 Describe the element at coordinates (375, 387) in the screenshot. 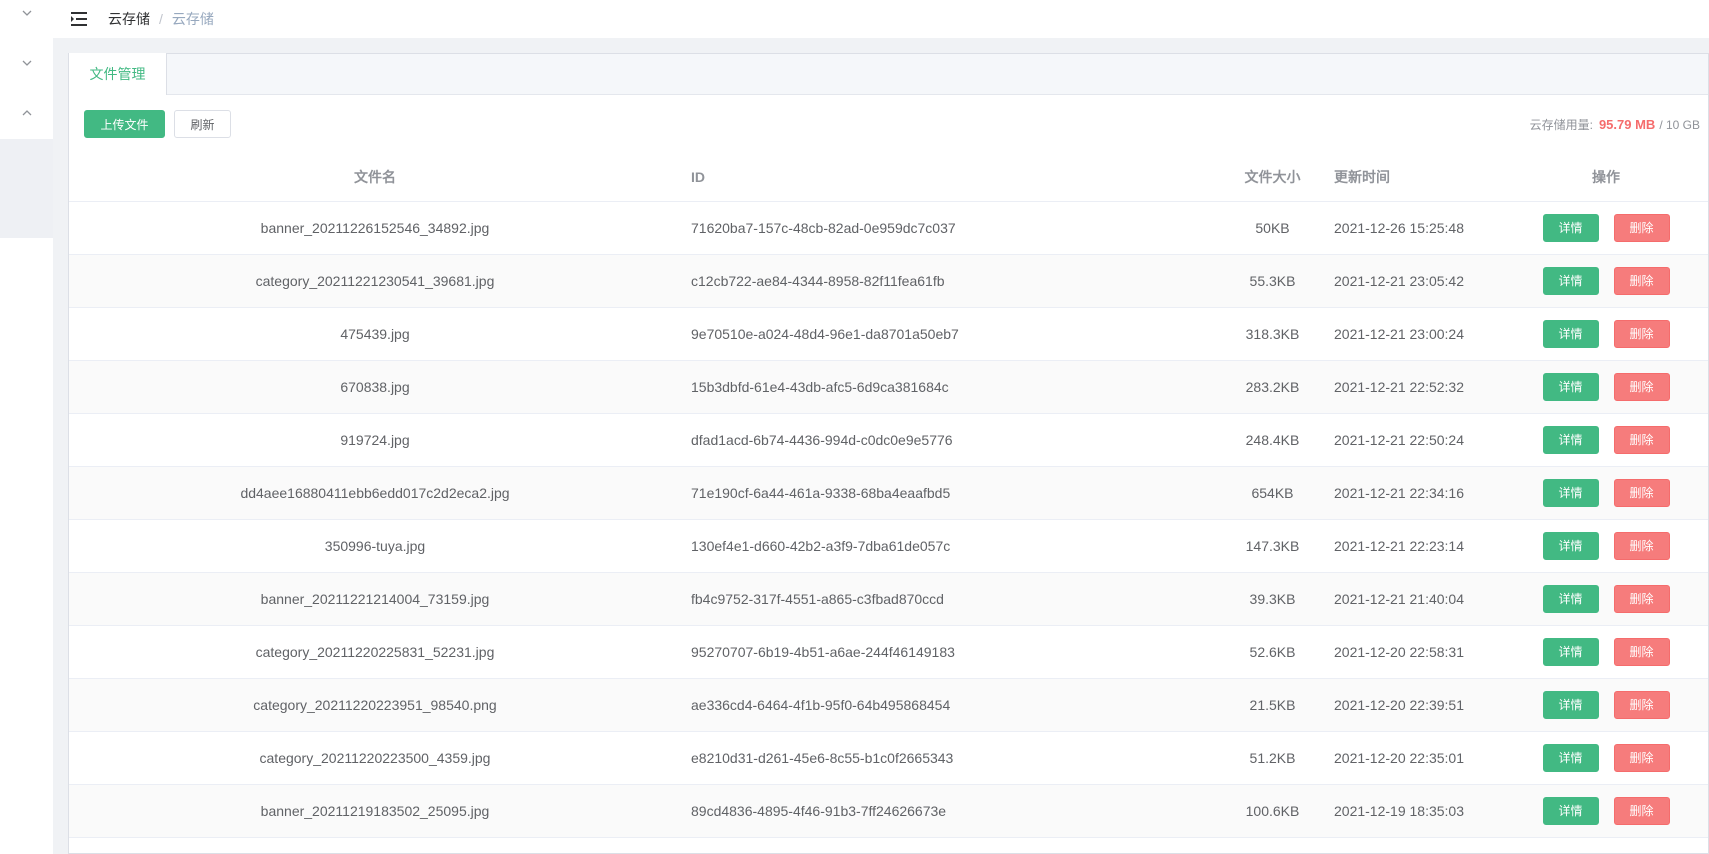

I see `file-name-cell: 670838.jpg` at that location.